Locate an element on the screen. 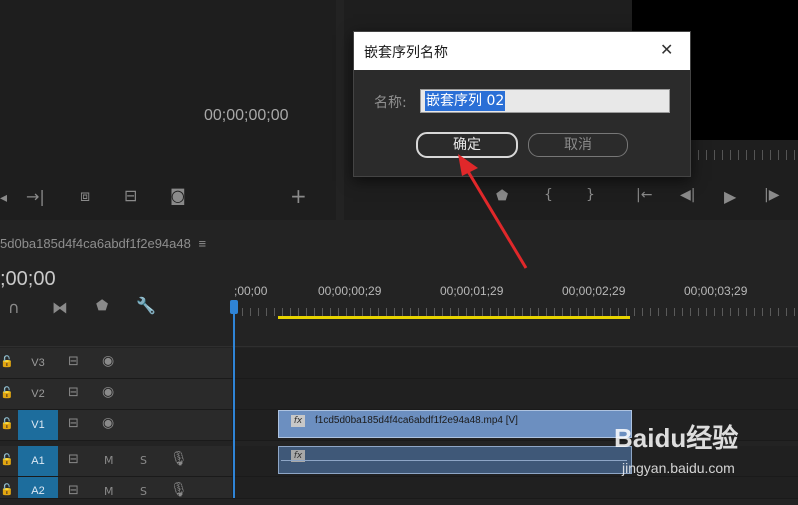 The width and height of the screenshot is (798, 505). watermark: Baidu经验 jingyan.baidu.com is located at coordinates (701, 450).